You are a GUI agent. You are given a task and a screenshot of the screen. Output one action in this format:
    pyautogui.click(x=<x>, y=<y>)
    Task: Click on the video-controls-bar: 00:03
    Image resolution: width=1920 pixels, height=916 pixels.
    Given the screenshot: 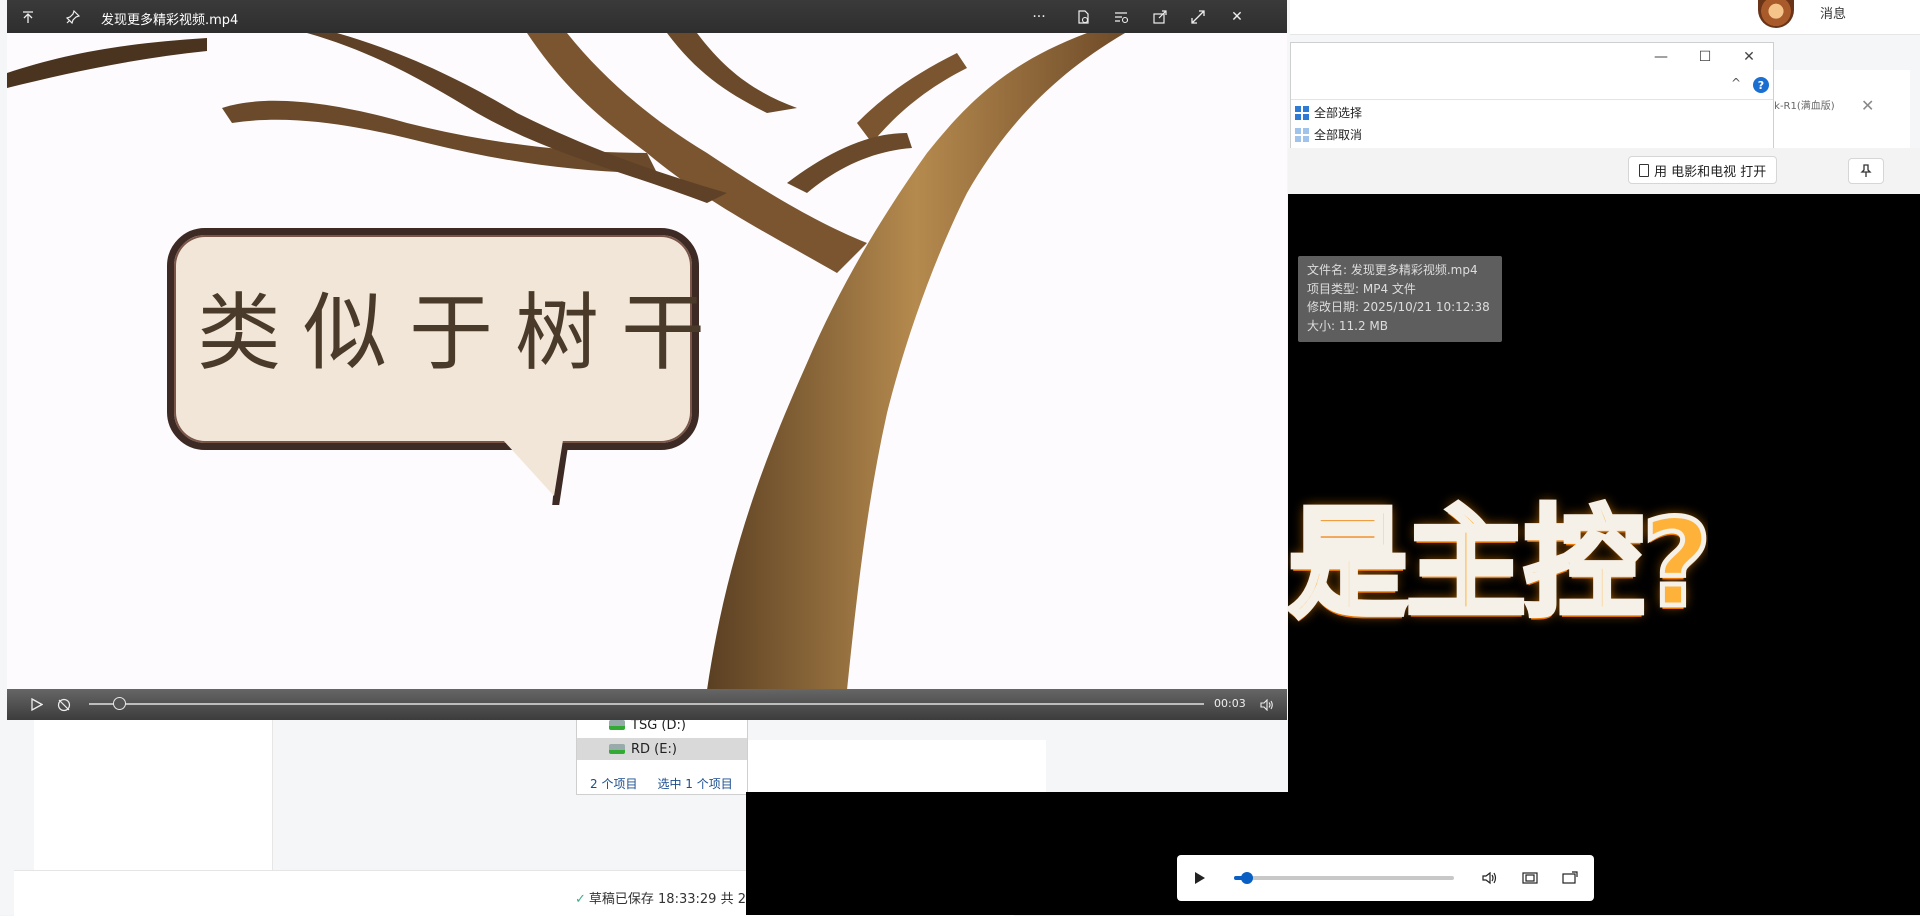 What is the action you would take?
    pyautogui.click(x=647, y=704)
    